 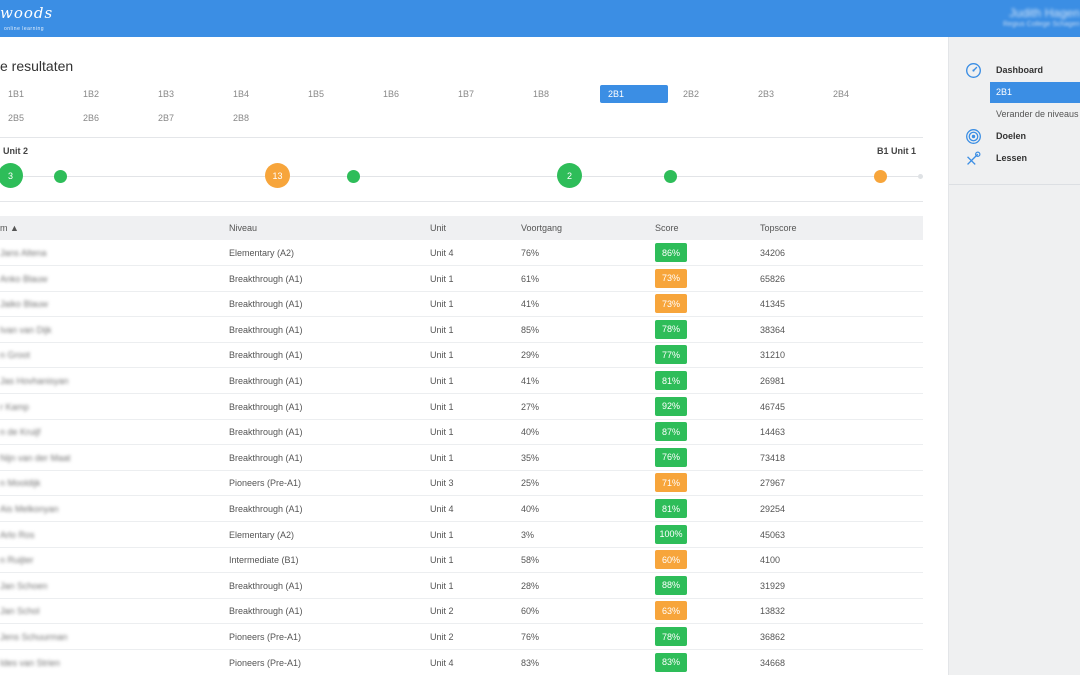 I want to click on tab-1b8: 1B8, so click(x=559, y=94).